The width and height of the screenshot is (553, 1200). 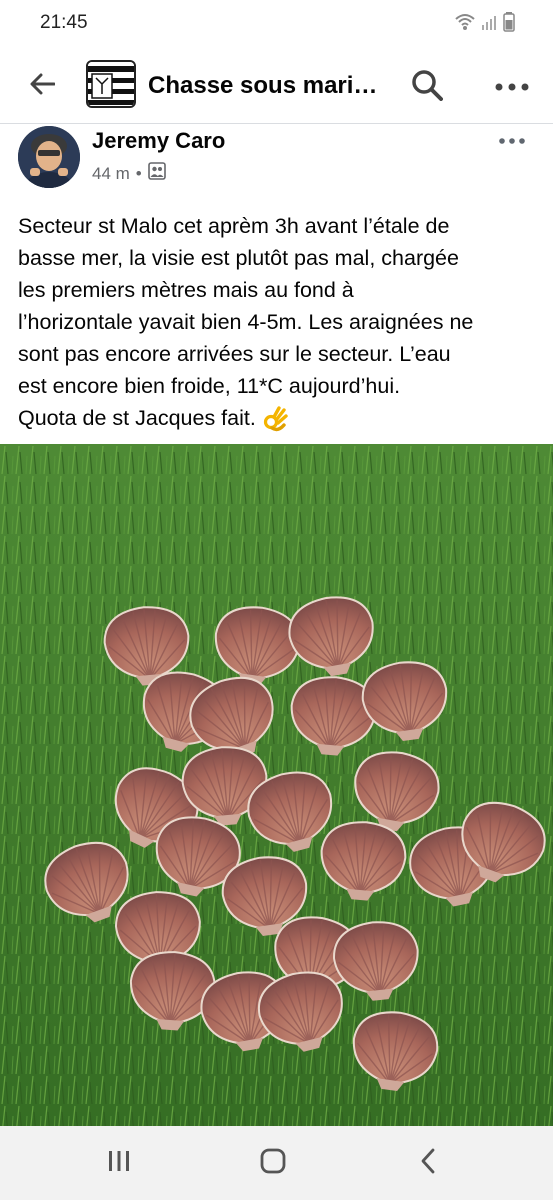 I want to click on system-nav-bar, so click(x=276, y=1163).